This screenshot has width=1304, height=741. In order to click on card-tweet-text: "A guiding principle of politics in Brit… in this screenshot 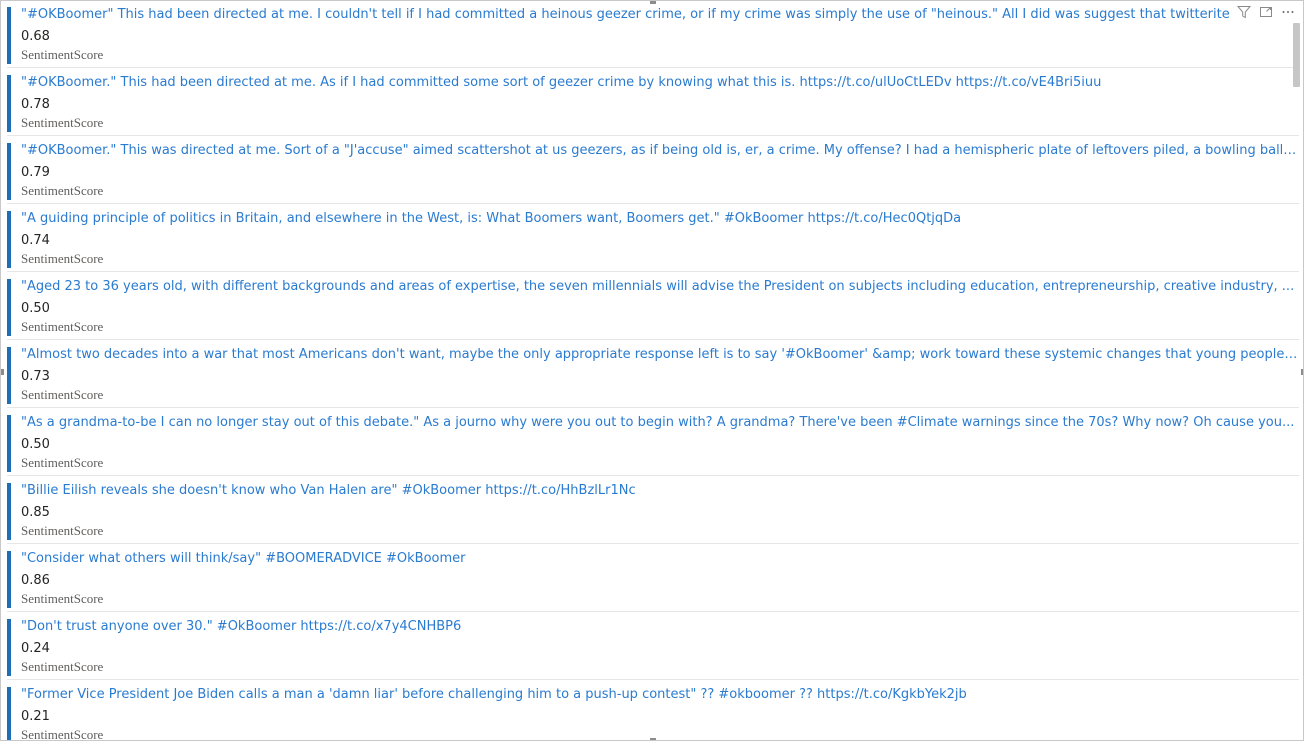, I will do `click(491, 218)`.